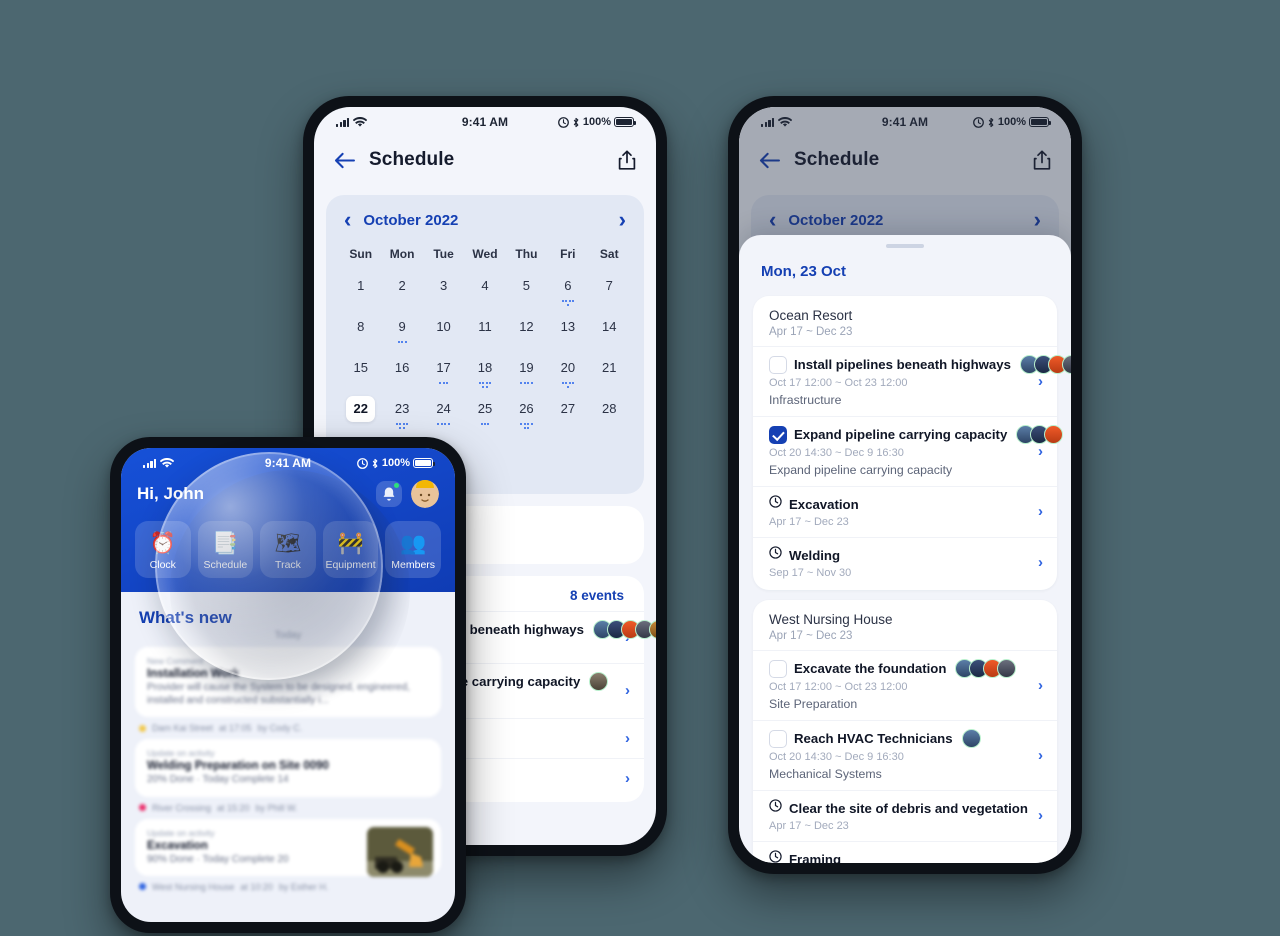  I want to click on task-category: Infrastructure, so click(805, 400).